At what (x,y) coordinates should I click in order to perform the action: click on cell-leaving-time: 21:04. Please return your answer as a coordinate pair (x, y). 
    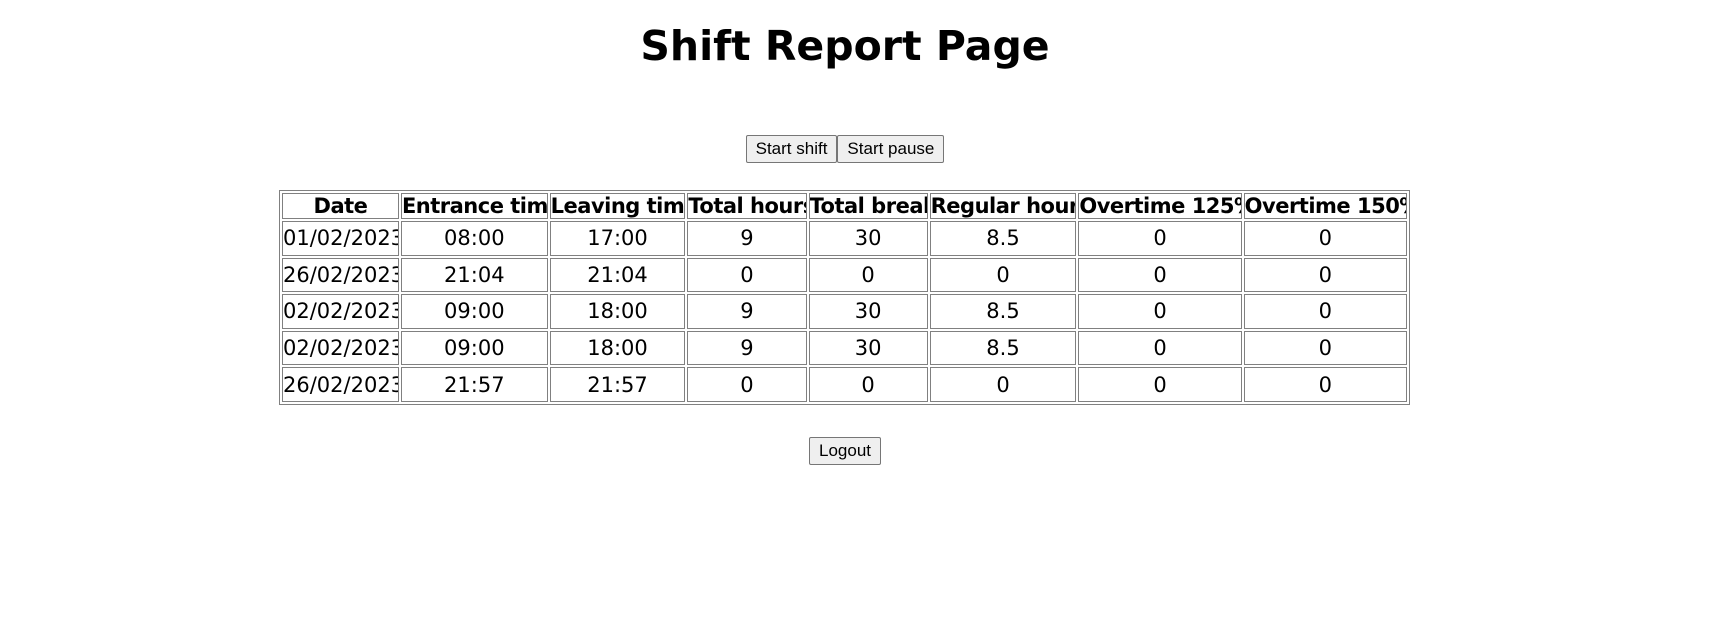
    Looking at the image, I should click on (617, 275).